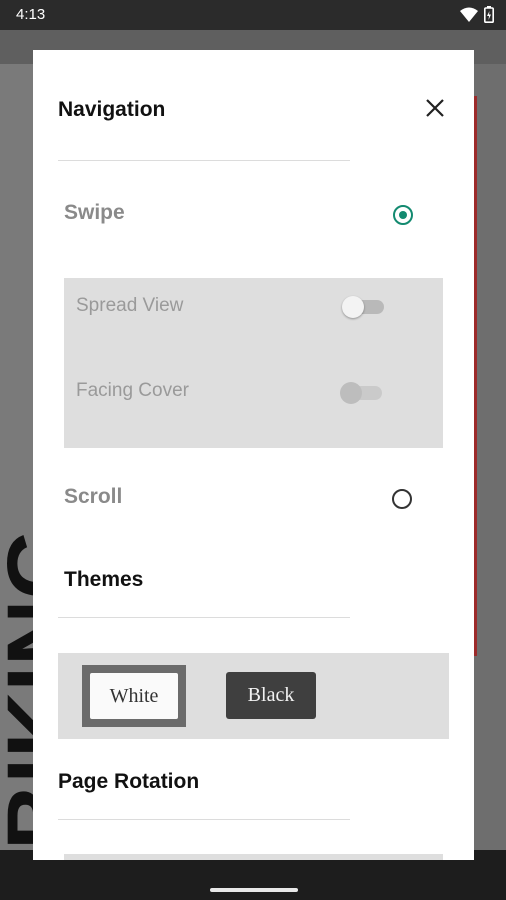 This screenshot has height=900, width=506. I want to click on wifi-icon, so click(469, 17).